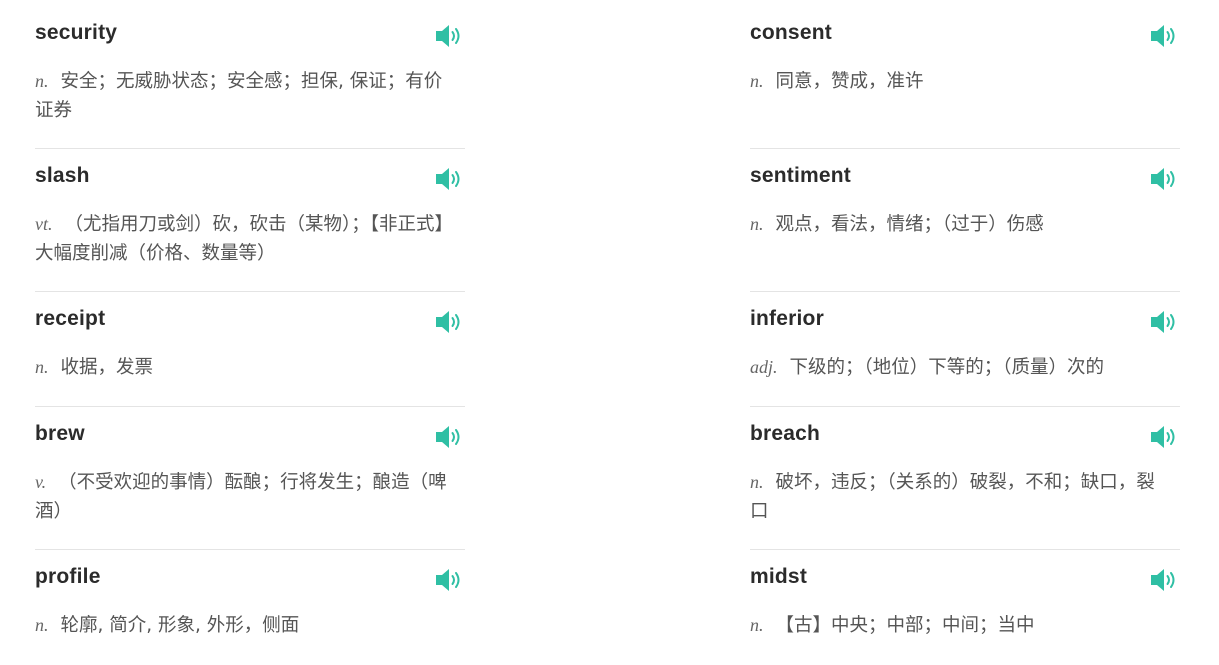  I want to click on word-title: breach, so click(785, 434).